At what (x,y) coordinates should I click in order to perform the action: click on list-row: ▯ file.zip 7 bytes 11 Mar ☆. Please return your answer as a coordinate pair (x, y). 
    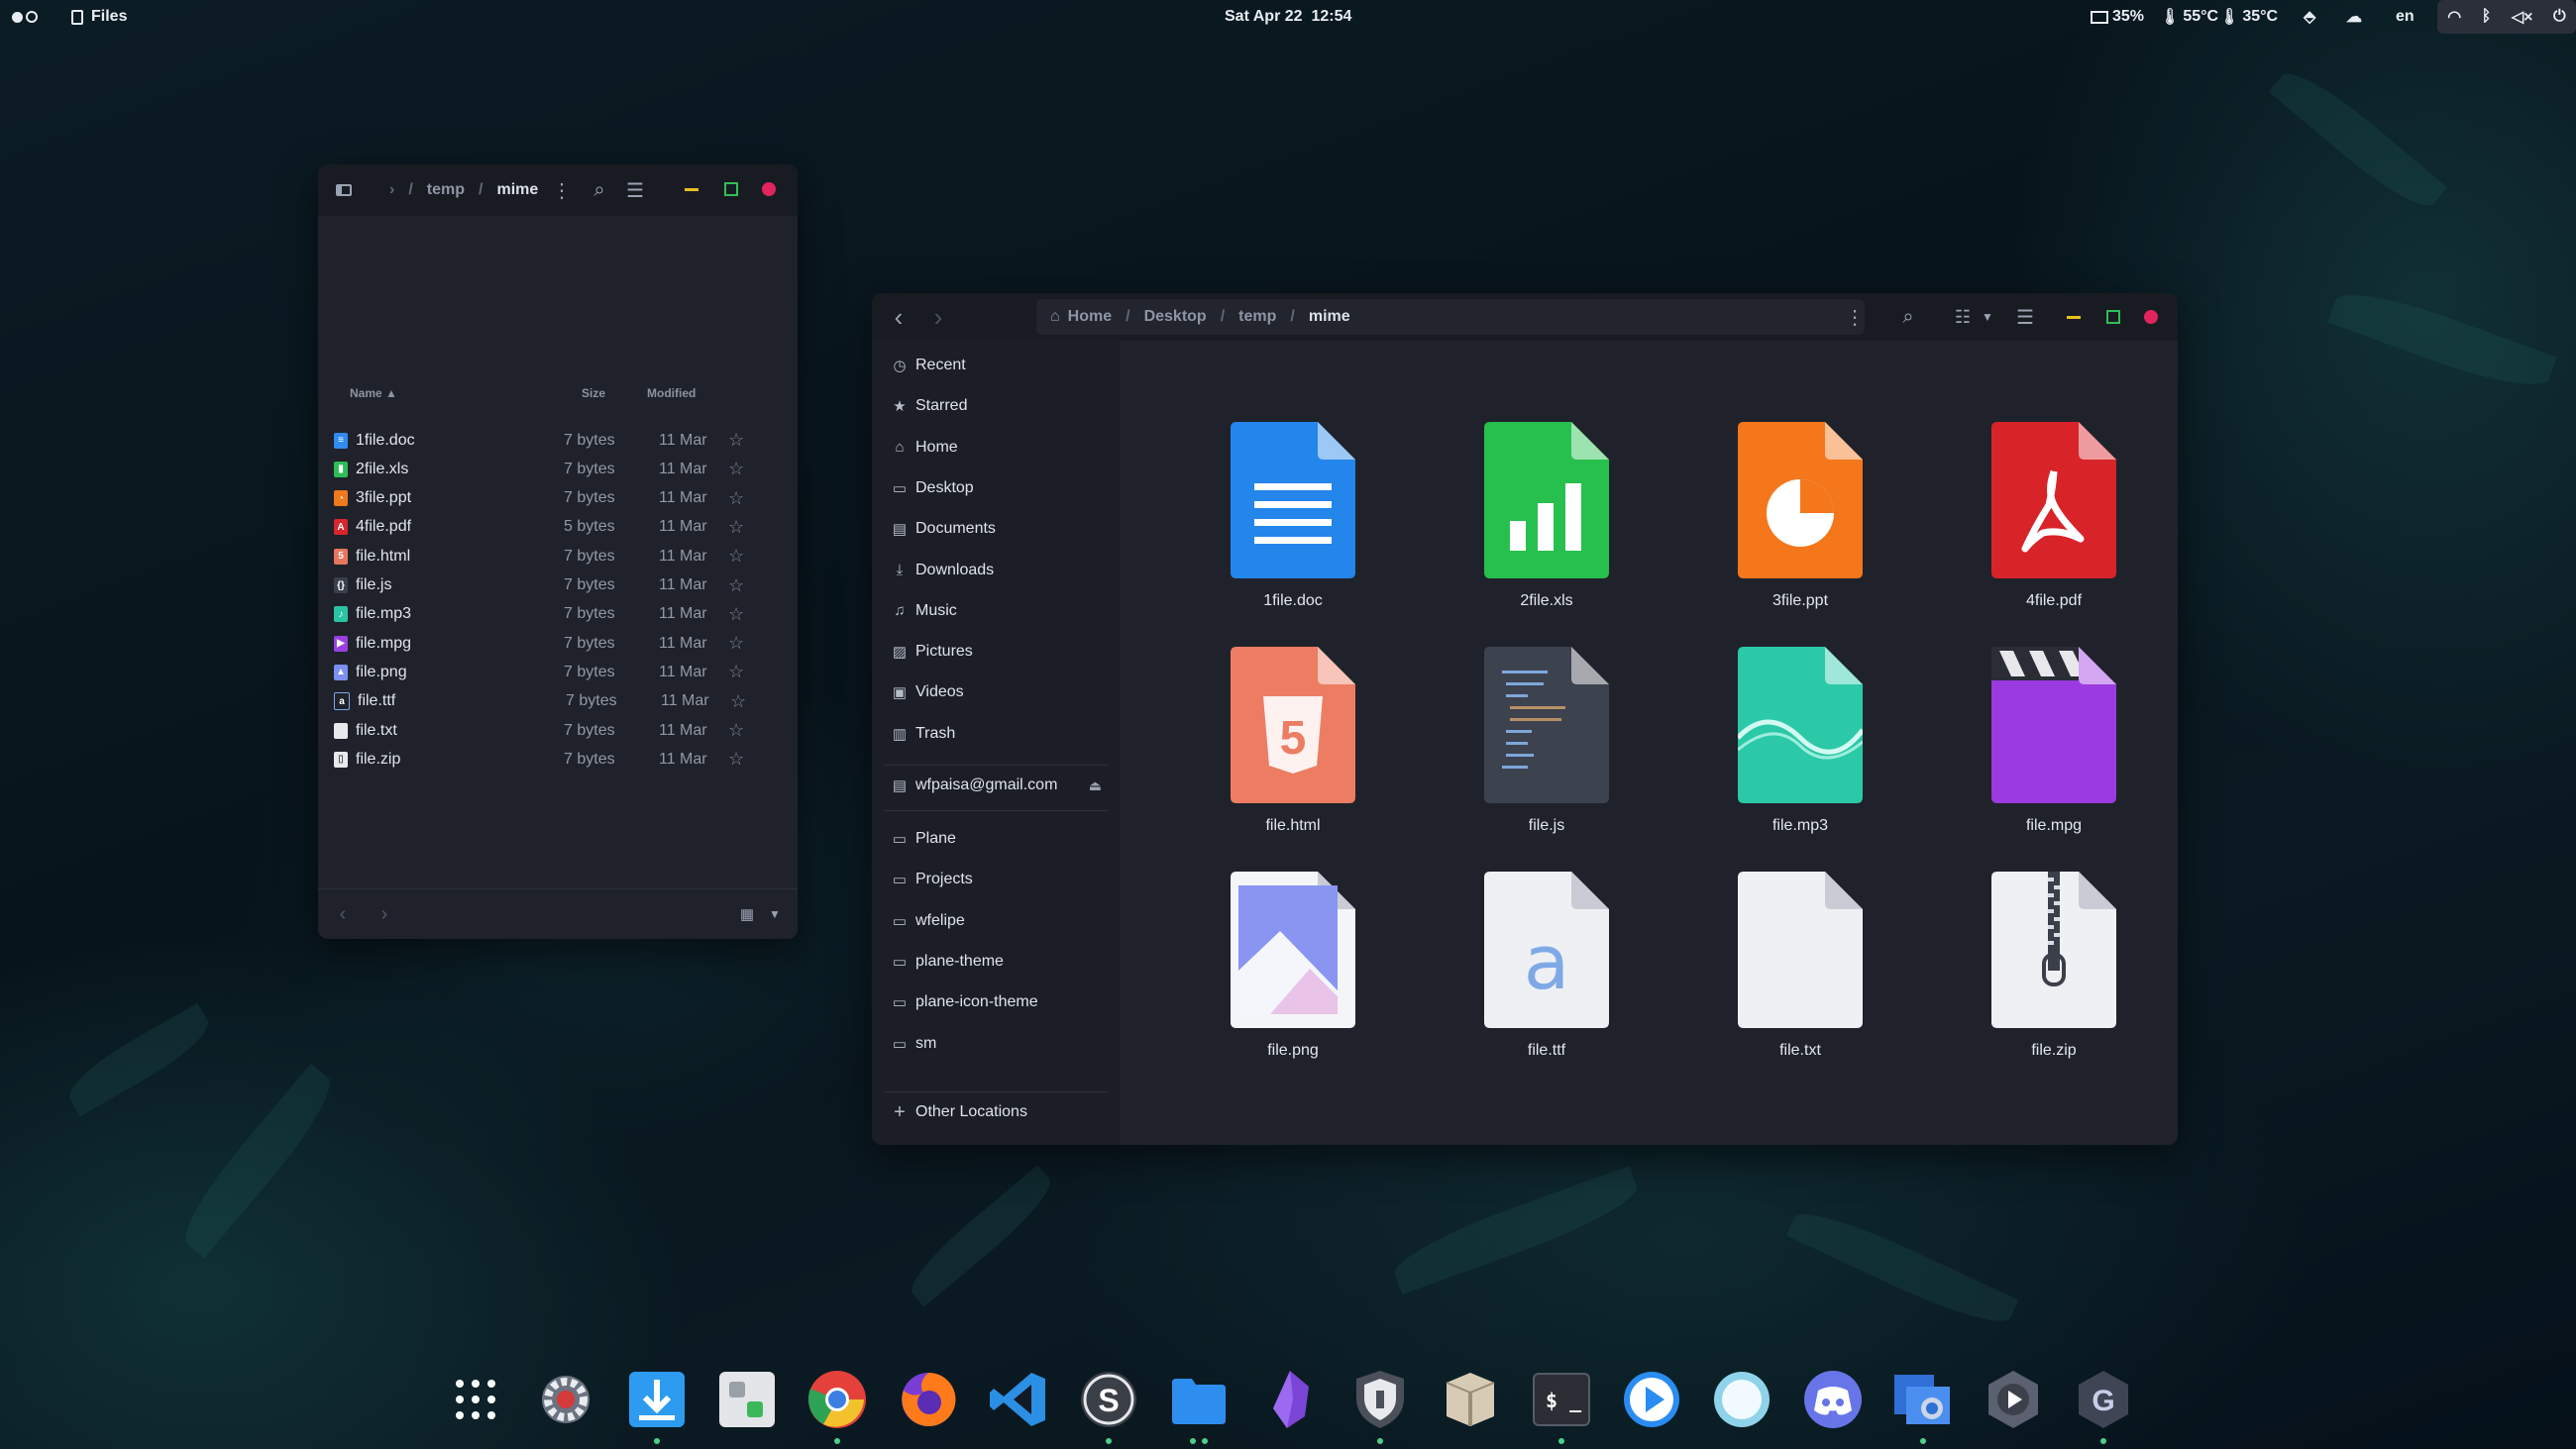
    Looking at the image, I should click on (556, 759).